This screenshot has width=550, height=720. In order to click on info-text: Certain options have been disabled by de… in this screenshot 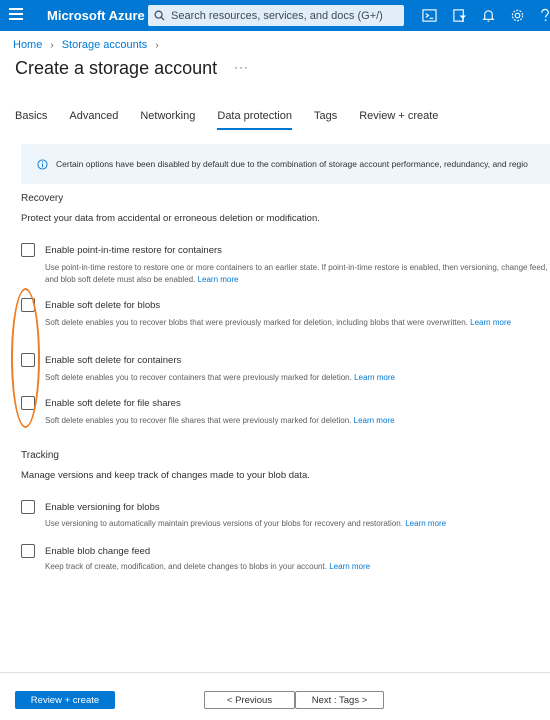, I will do `click(292, 164)`.